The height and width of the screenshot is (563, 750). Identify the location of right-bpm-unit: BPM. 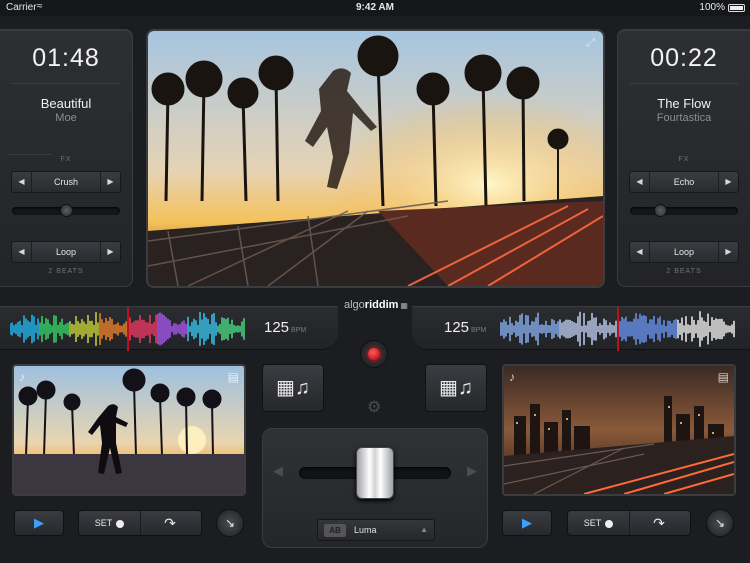
(479, 330).